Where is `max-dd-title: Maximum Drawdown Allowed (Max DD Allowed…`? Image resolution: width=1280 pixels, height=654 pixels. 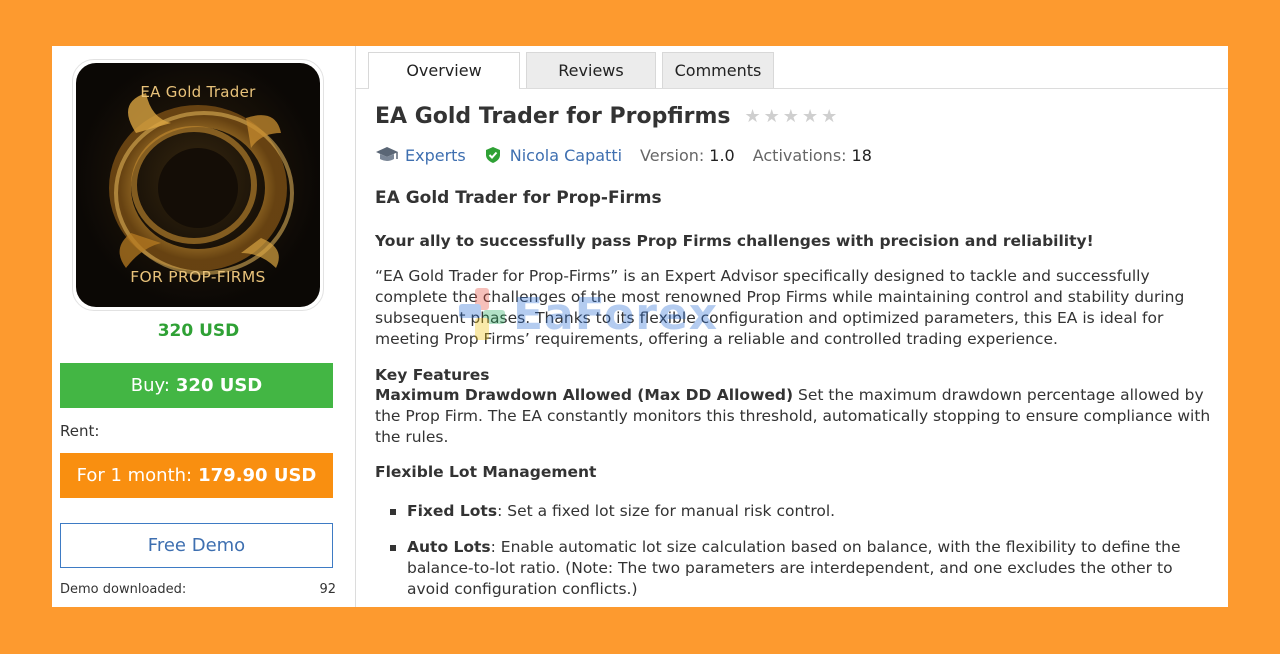
max-dd-title: Maximum Drawdown Allowed (Max DD Allowed… is located at coordinates (584, 395).